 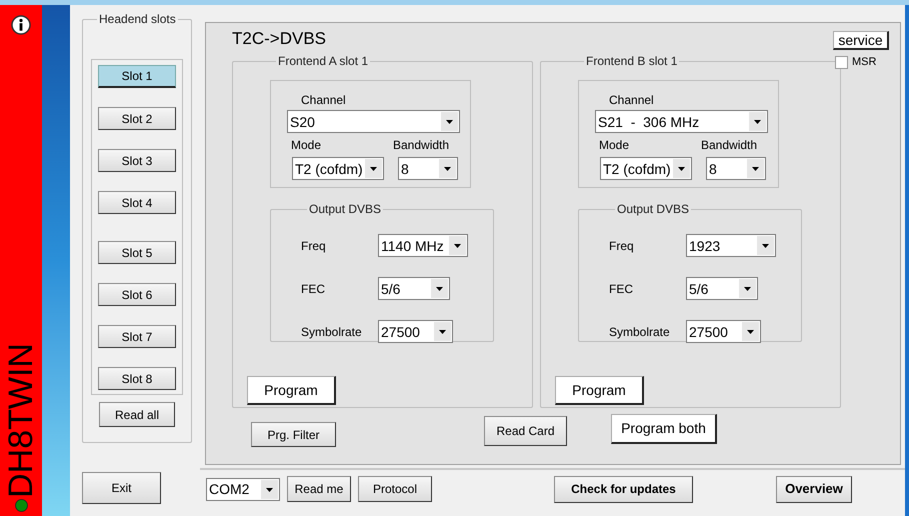 I want to click on program-both-button: Program both, so click(x=664, y=429).